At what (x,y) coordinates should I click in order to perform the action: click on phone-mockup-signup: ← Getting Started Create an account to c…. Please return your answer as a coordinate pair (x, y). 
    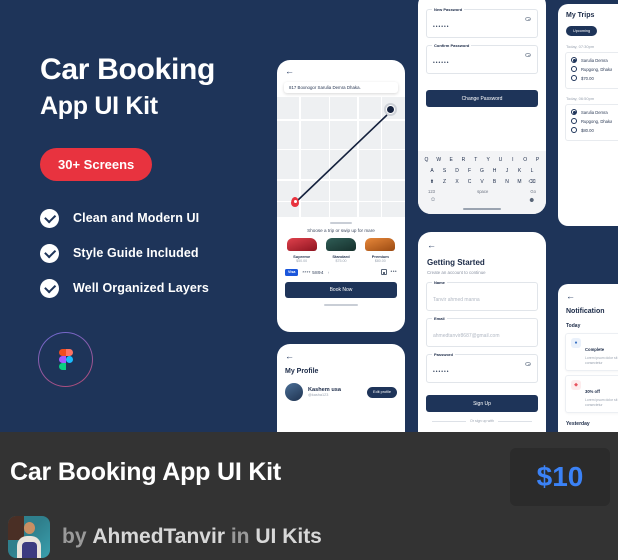
    Looking at the image, I should click on (482, 332).